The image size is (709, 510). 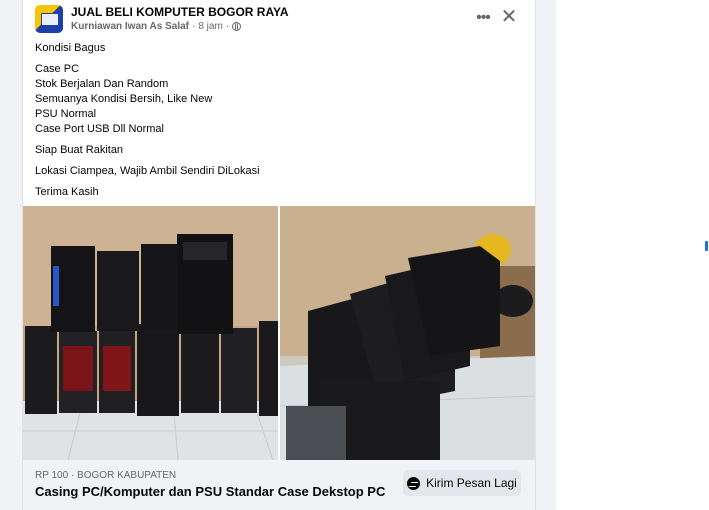 What do you see at coordinates (706, 246) in the screenshot?
I see `scroll-indicator` at bounding box center [706, 246].